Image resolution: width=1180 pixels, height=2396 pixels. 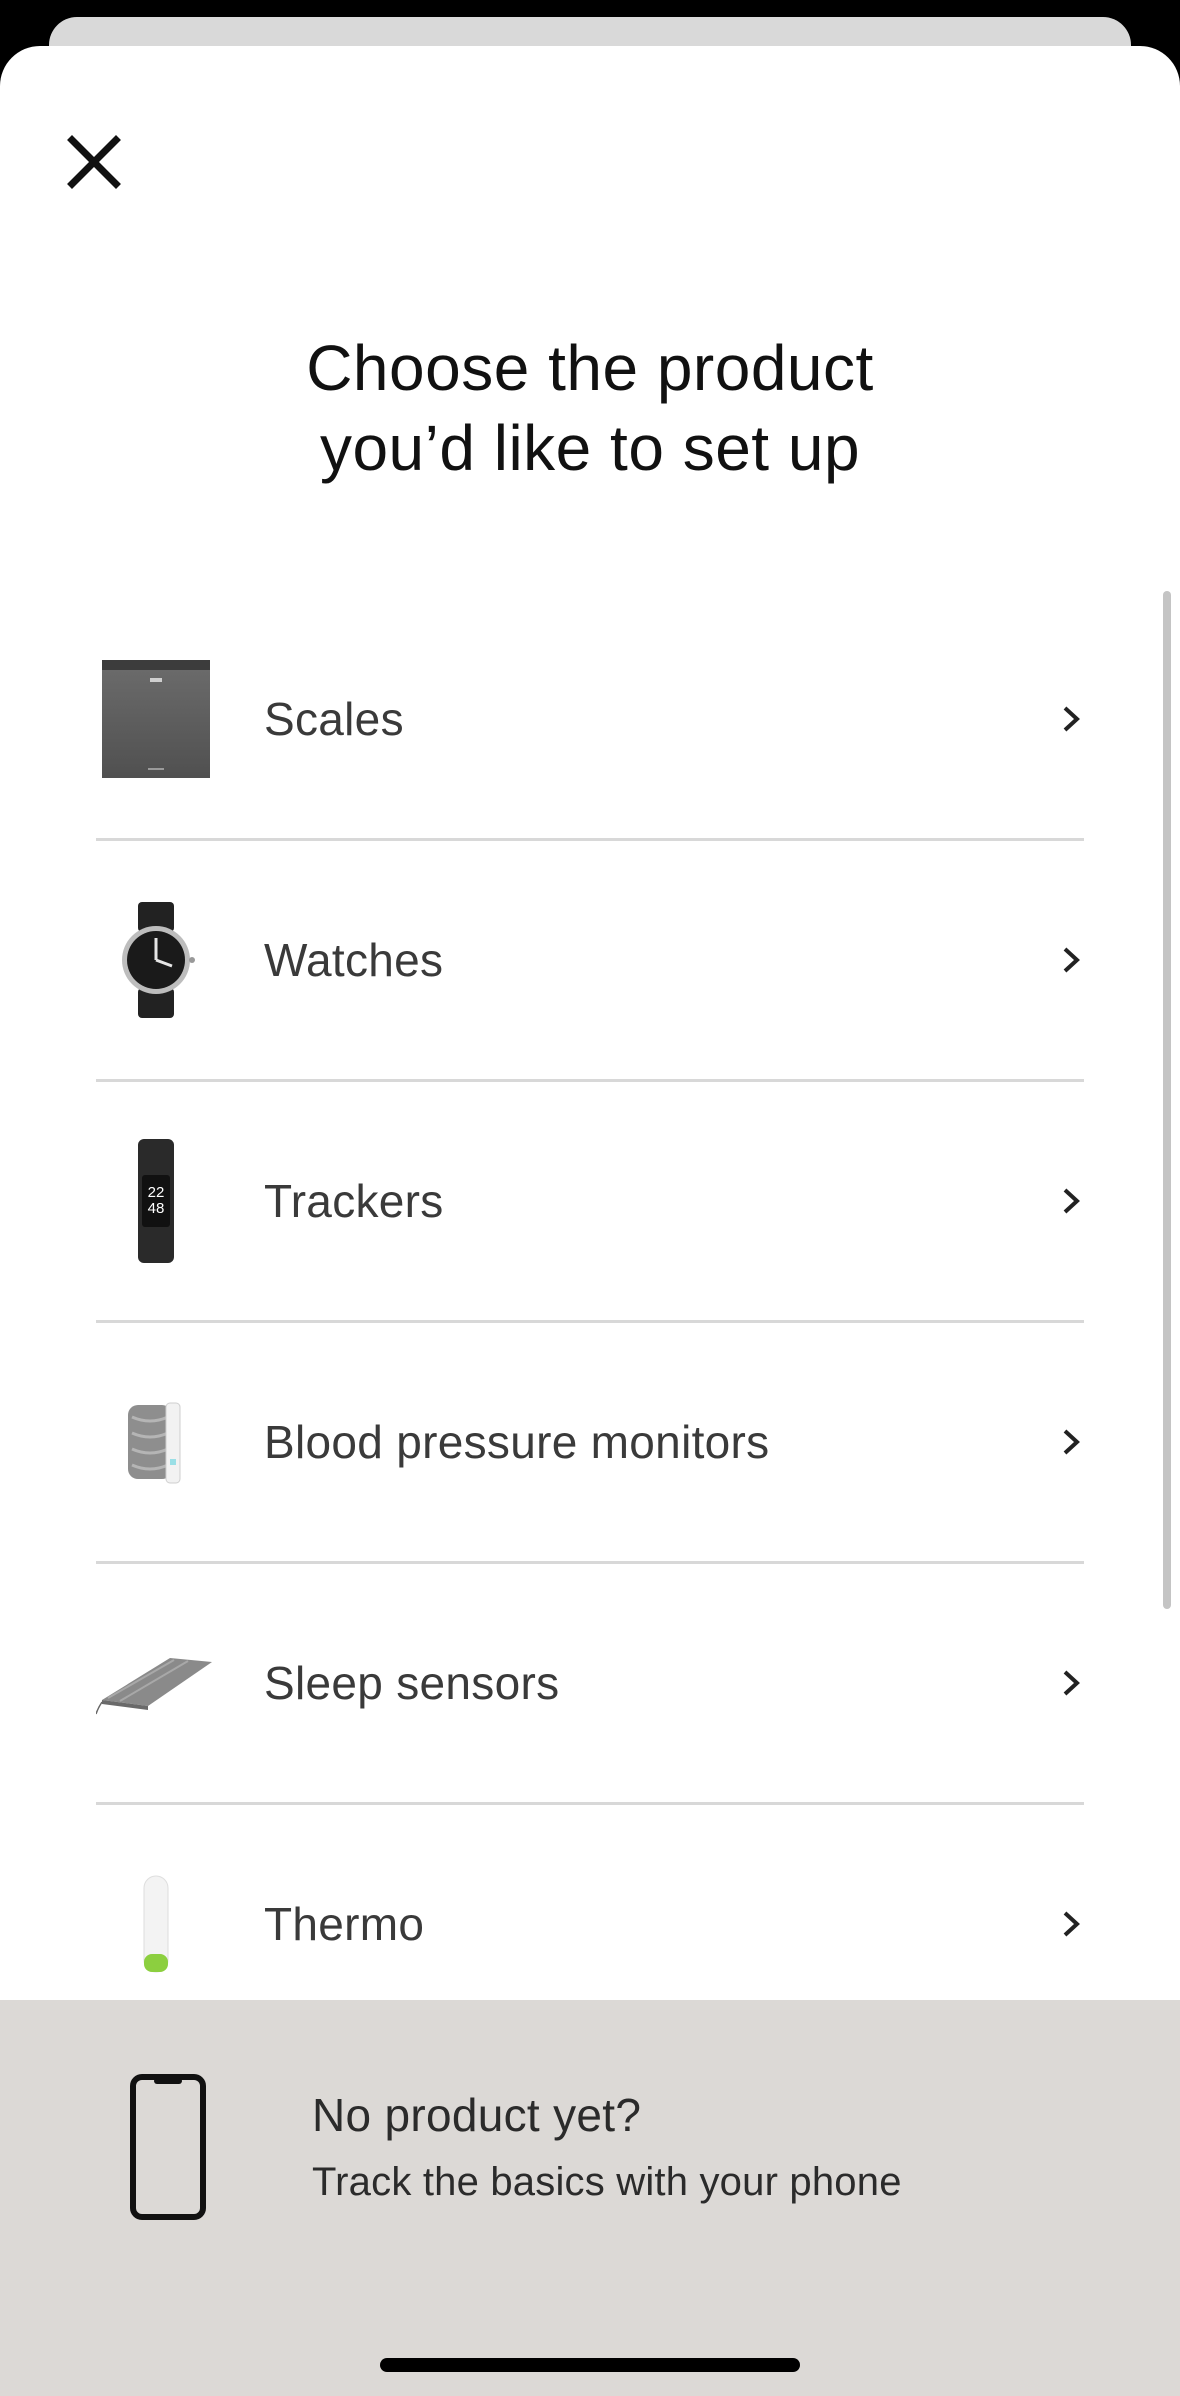 What do you see at coordinates (354, 960) in the screenshot?
I see `product-label-watches: Watches` at bounding box center [354, 960].